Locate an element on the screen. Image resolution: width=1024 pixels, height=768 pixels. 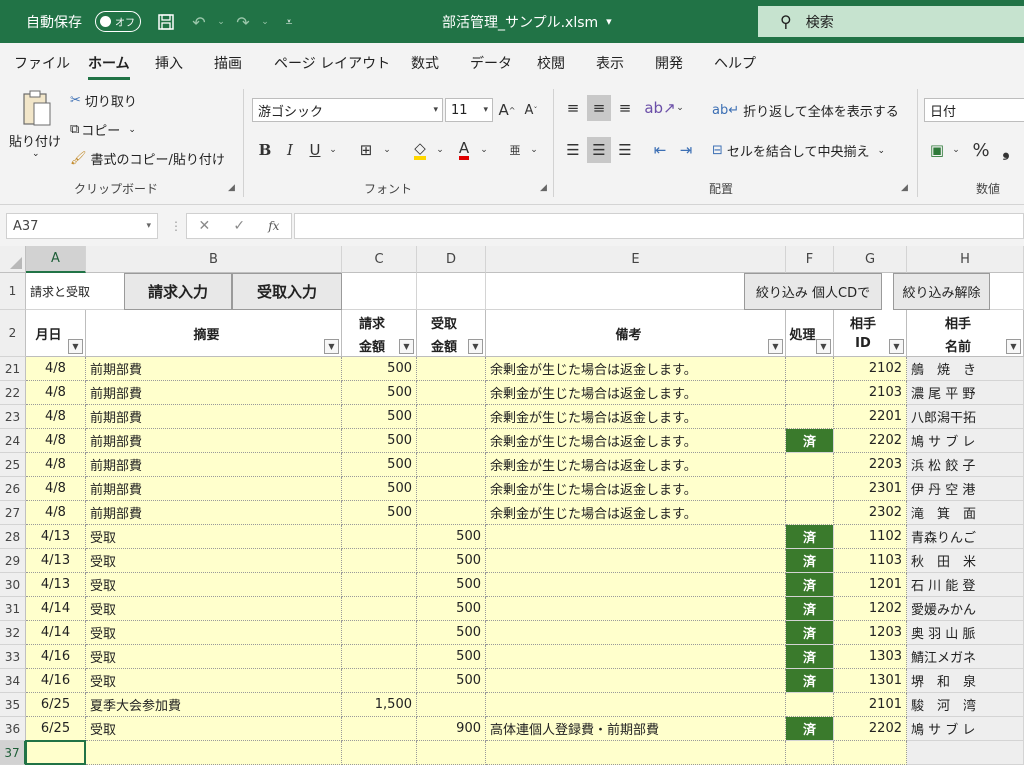
cell-date: 4/16 is located at coordinates (56, 681).